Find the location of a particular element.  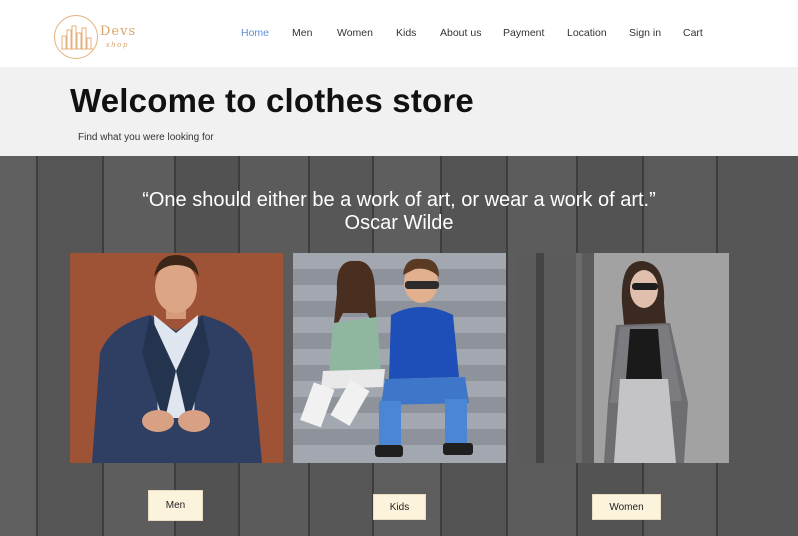

kids-category-image is located at coordinates (399, 358).